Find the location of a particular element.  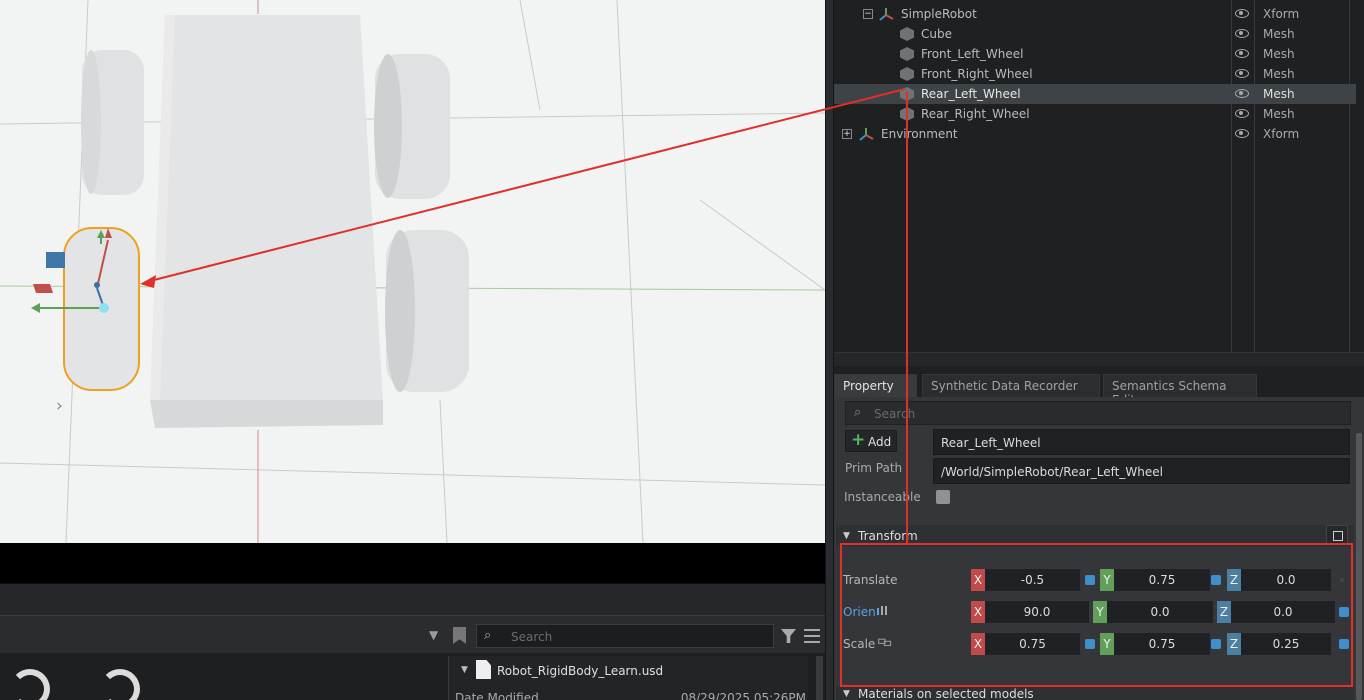

tab-property: Property is located at coordinates (875, 385).